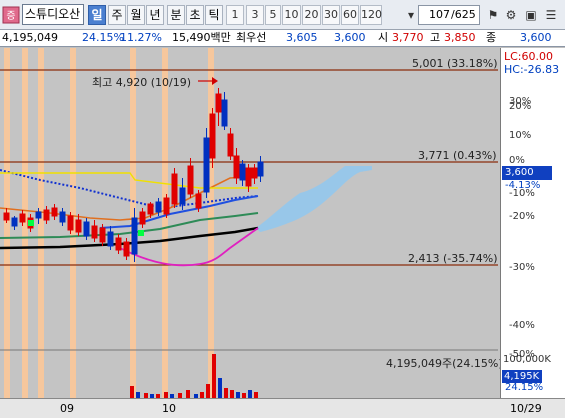 The height and width of the screenshot is (418, 565). I want to click on month-label-10: 10, so click(169, 408).